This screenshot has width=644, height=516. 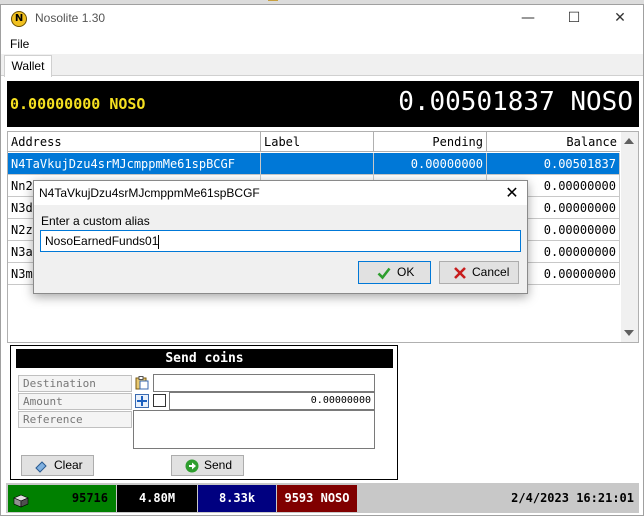 I want to click on ok-button: OK, so click(x=394, y=272).